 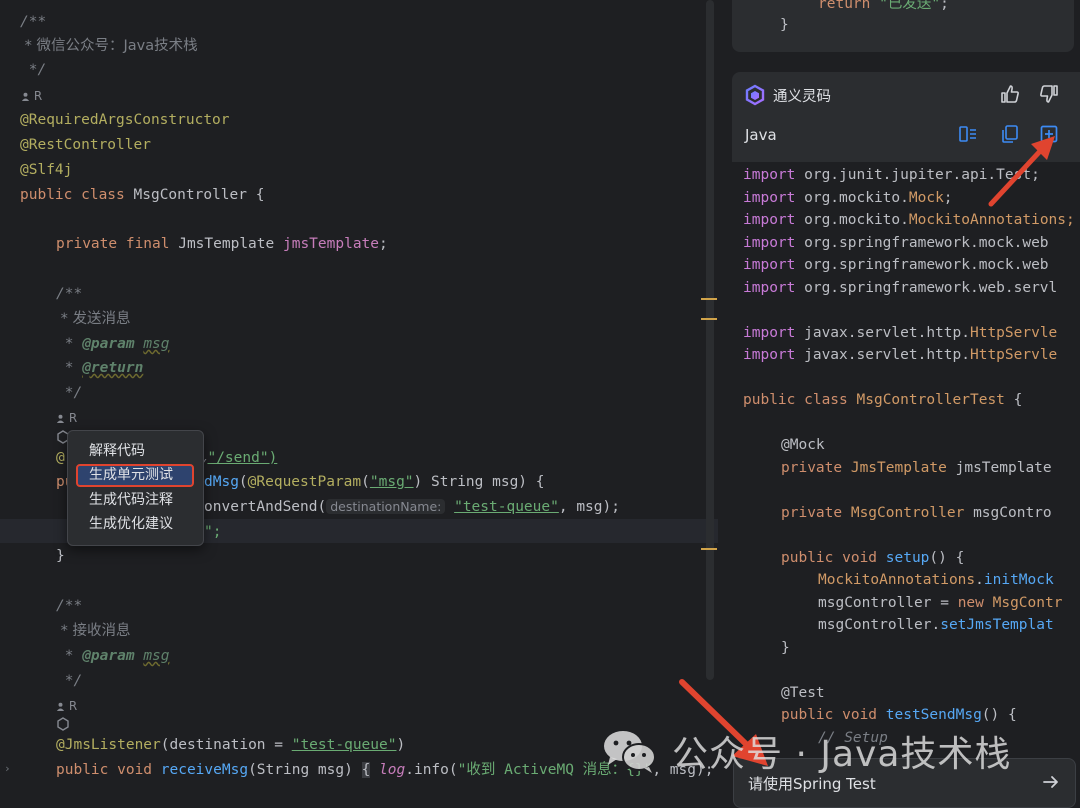 What do you see at coordinates (135, 500) in the screenshot?
I see `menu-item-generate-comments: 生成代码注释` at bounding box center [135, 500].